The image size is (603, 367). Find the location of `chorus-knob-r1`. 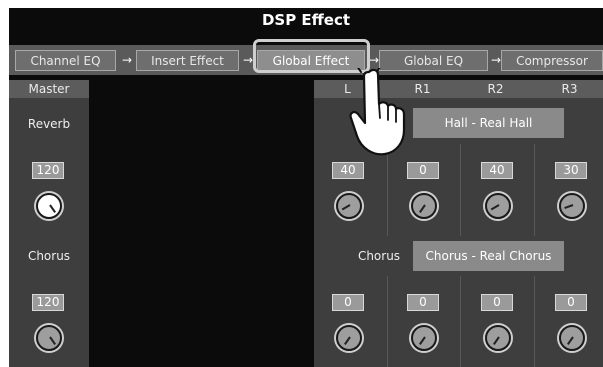

chorus-knob-r1 is located at coordinates (424, 338).